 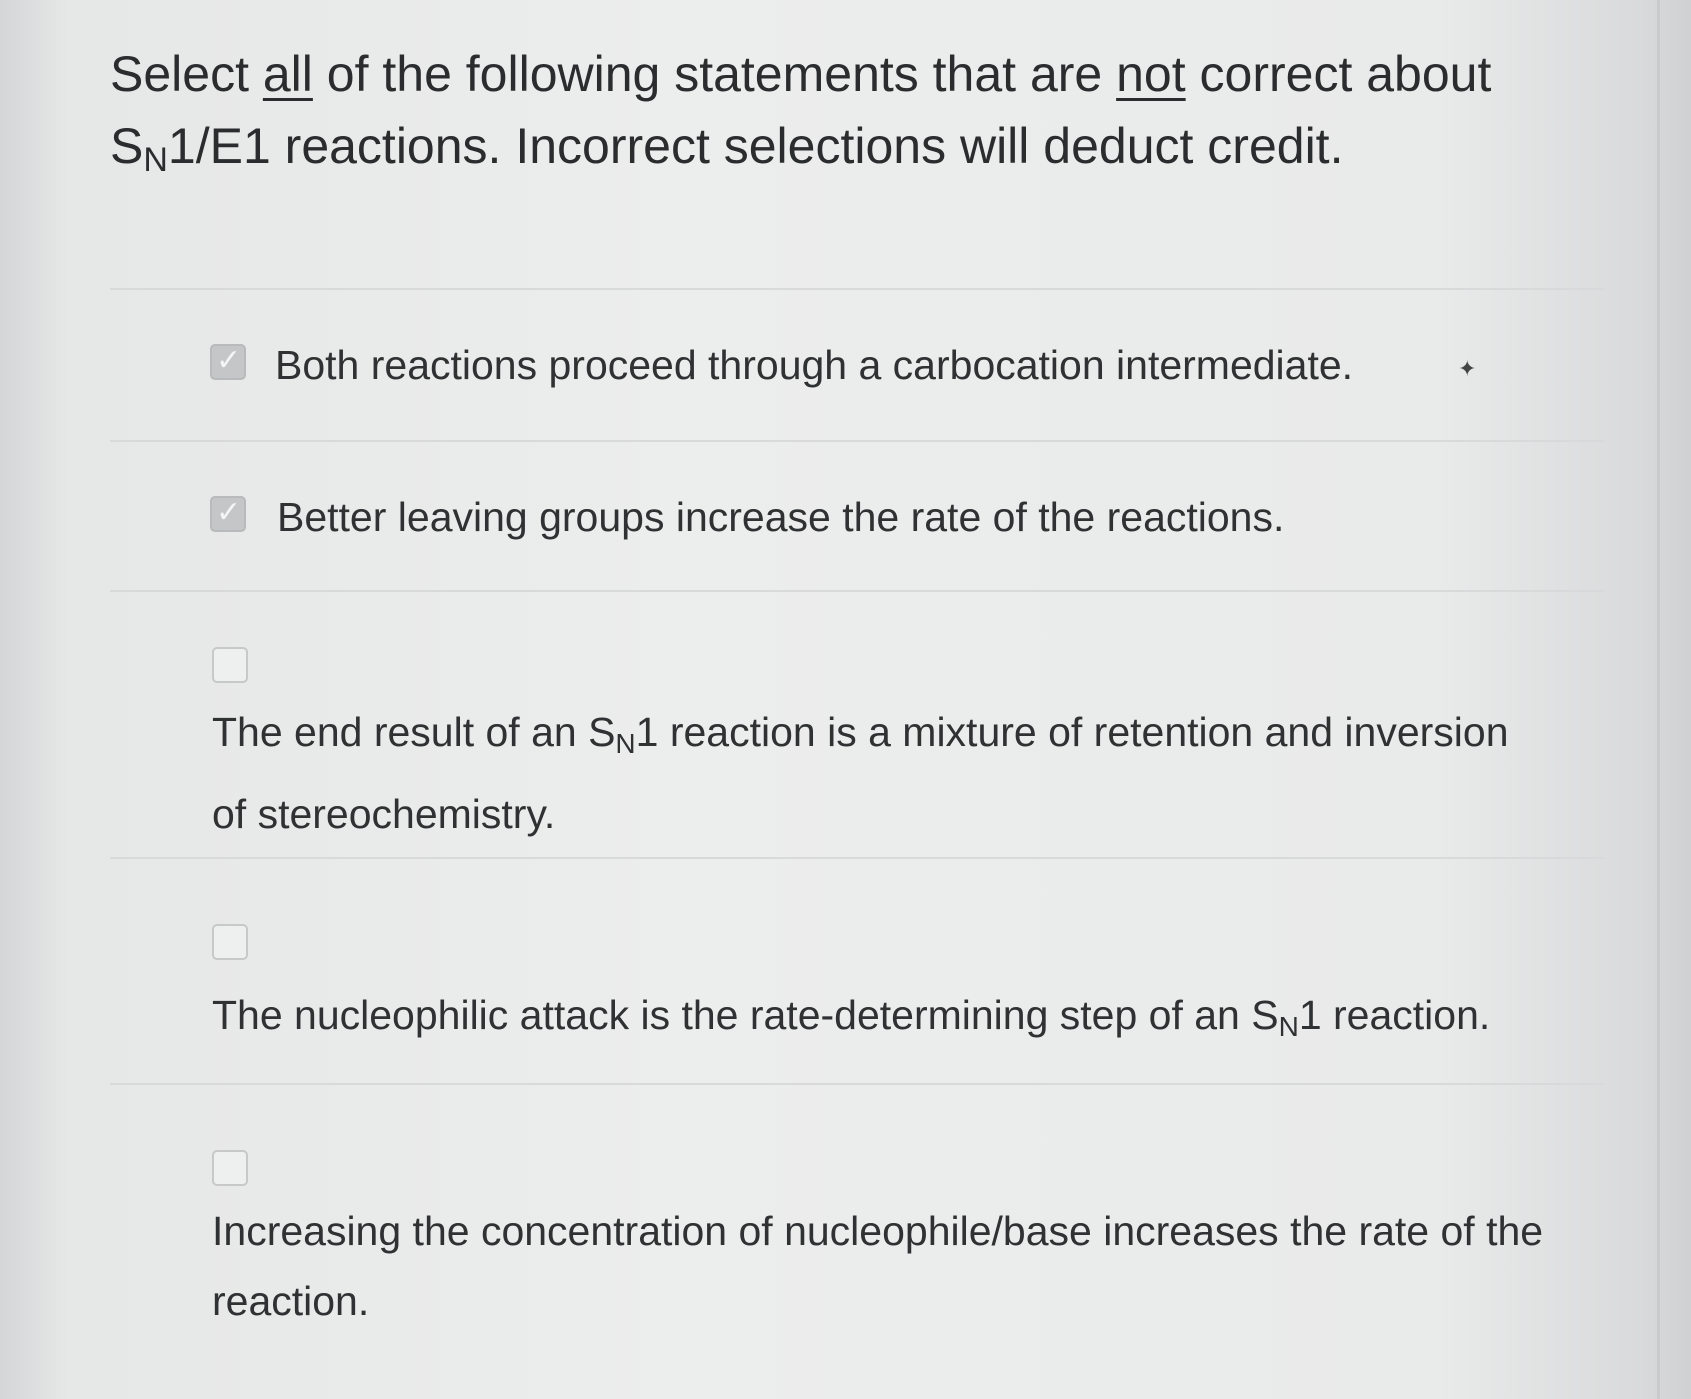 What do you see at coordinates (625, 743) in the screenshot?
I see `option-3-subscript: N` at bounding box center [625, 743].